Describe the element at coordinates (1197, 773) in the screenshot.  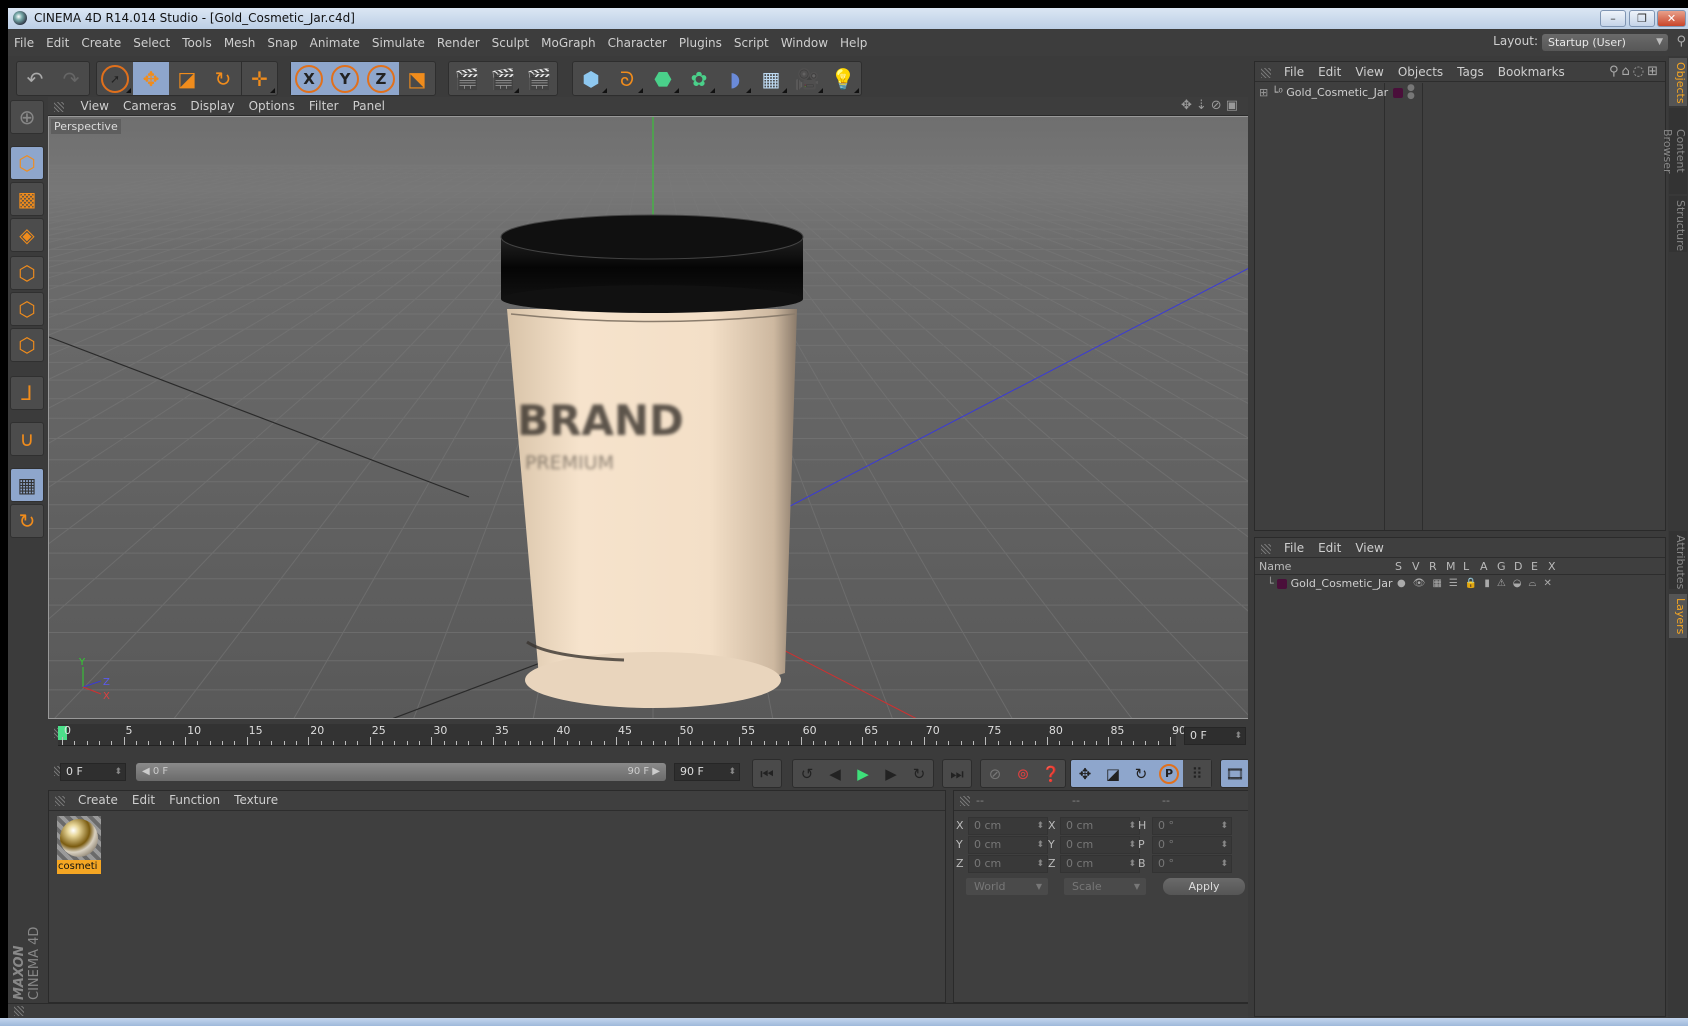
I see `key-pla-icon: ⠿` at that location.